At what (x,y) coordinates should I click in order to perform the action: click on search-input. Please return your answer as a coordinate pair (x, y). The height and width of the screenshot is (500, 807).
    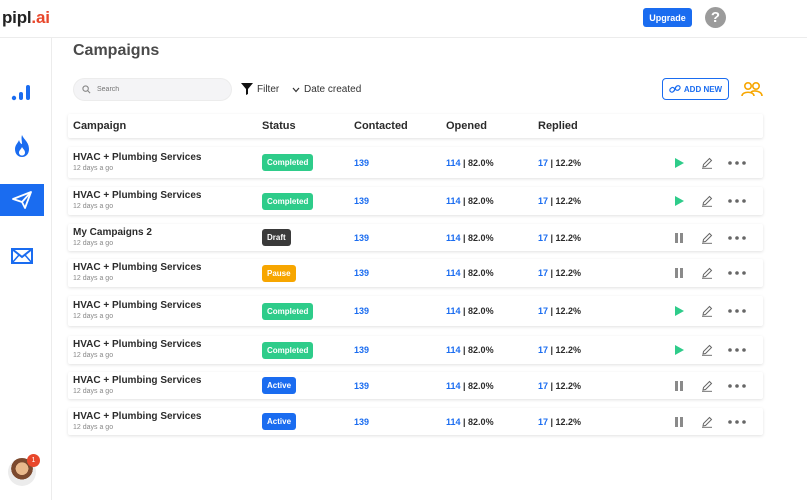
    Looking at the image, I should click on (162, 89).